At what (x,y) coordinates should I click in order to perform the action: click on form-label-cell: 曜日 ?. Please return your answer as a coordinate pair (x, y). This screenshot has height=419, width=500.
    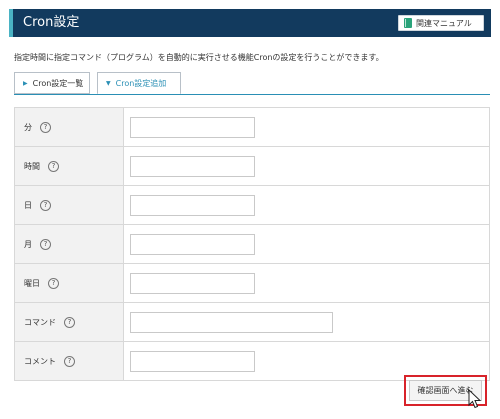
    Looking at the image, I should click on (69, 283).